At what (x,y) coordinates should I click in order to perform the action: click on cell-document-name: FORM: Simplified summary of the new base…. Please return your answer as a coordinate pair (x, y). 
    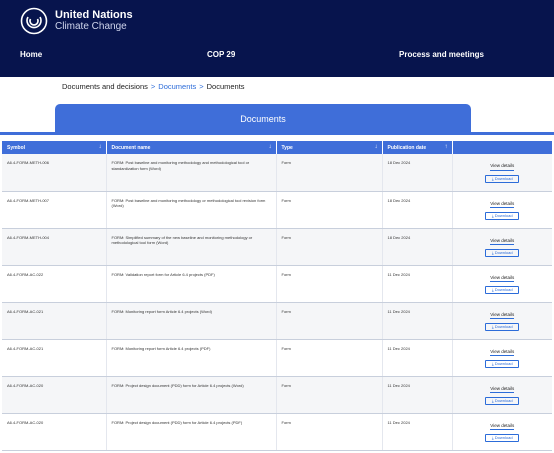
    Looking at the image, I should click on (191, 247).